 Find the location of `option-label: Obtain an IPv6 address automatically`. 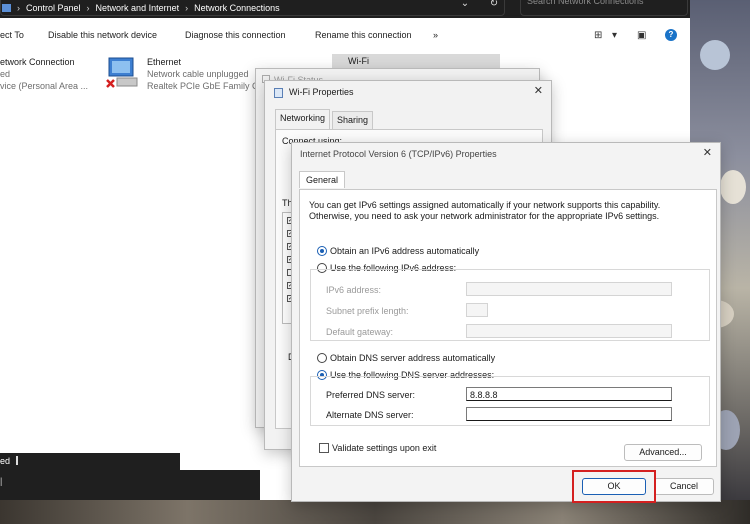

option-label: Obtain an IPv6 address automatically is located at coordinates (405, 251).